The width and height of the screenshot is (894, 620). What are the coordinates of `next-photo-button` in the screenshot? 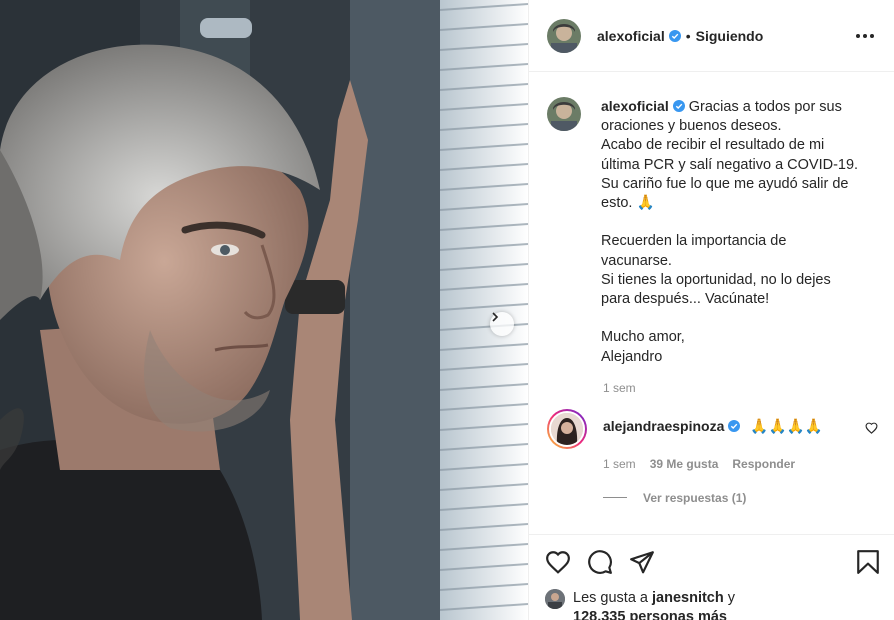 It's located at (502, 324).